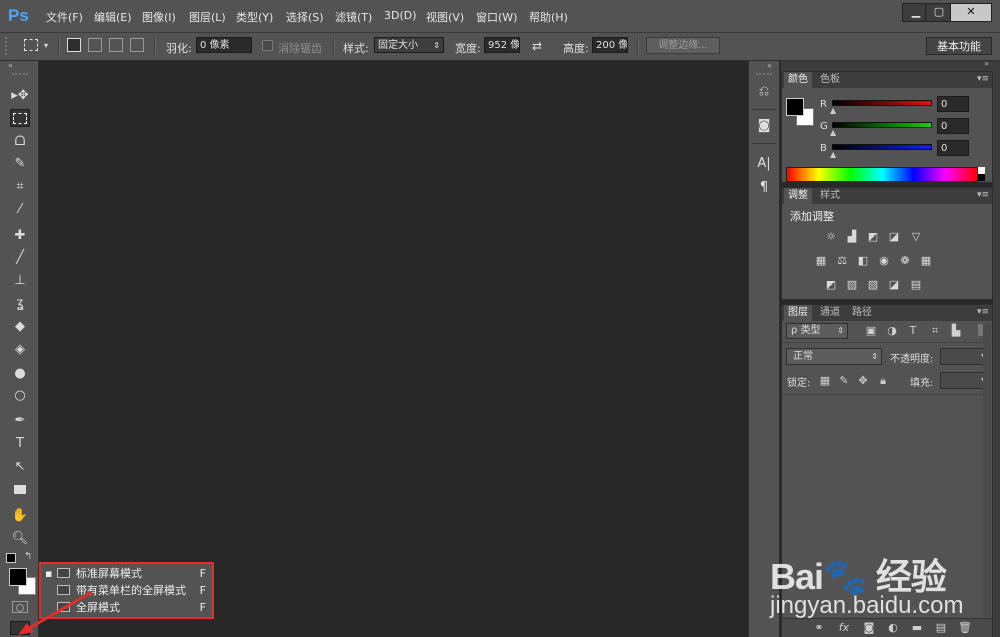 The width and height of the screenshot is (1000, 637). I want to click on history-brush-tool-icon: ʓ, so click(20, 304).